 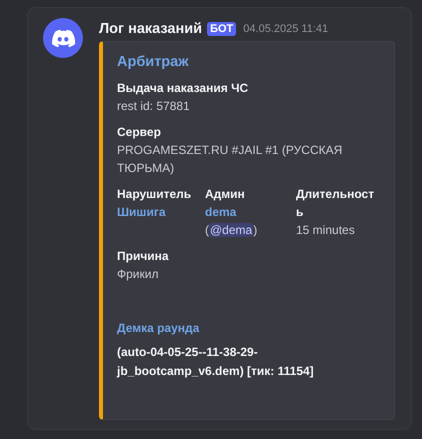 I want to click on field-value: 15 minutes, so click(x=325, y=230).